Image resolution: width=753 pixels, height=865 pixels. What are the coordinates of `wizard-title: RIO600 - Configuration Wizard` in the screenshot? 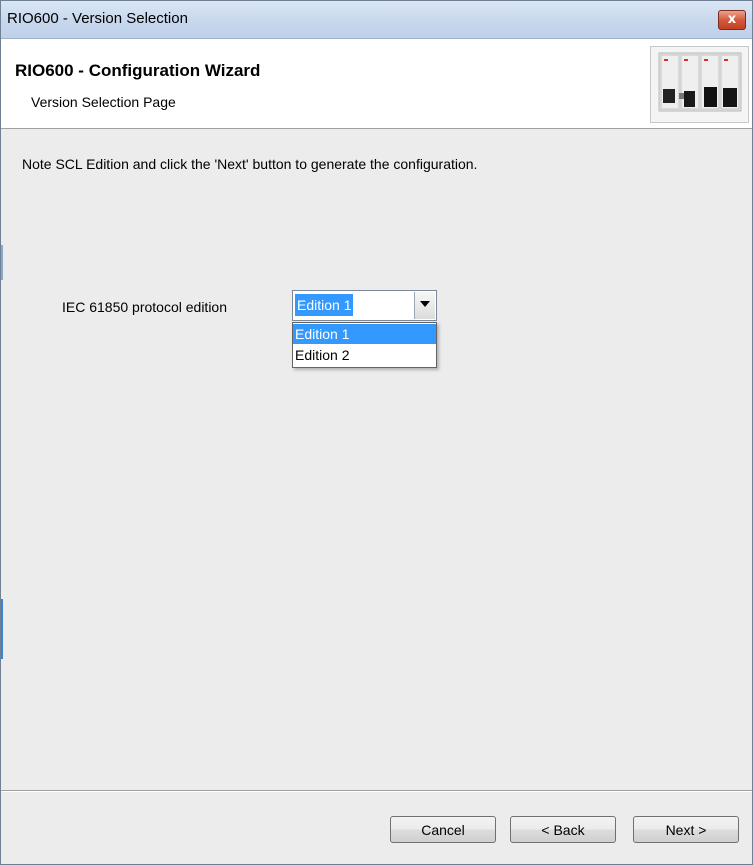 It's located at (138, 70).